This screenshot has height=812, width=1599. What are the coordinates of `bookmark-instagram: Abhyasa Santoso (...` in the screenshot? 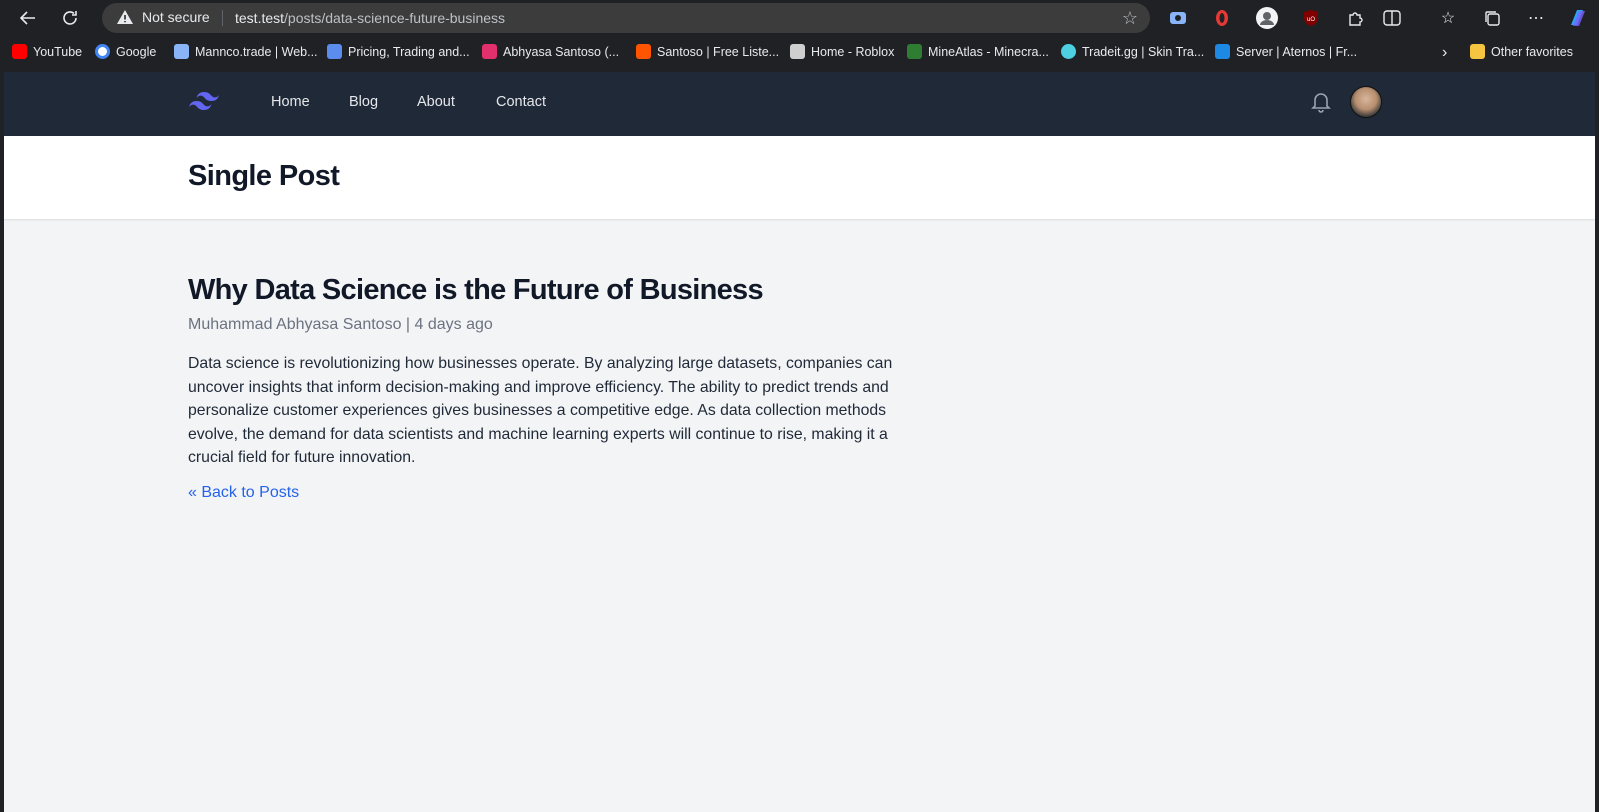 It's located at (550, 51).